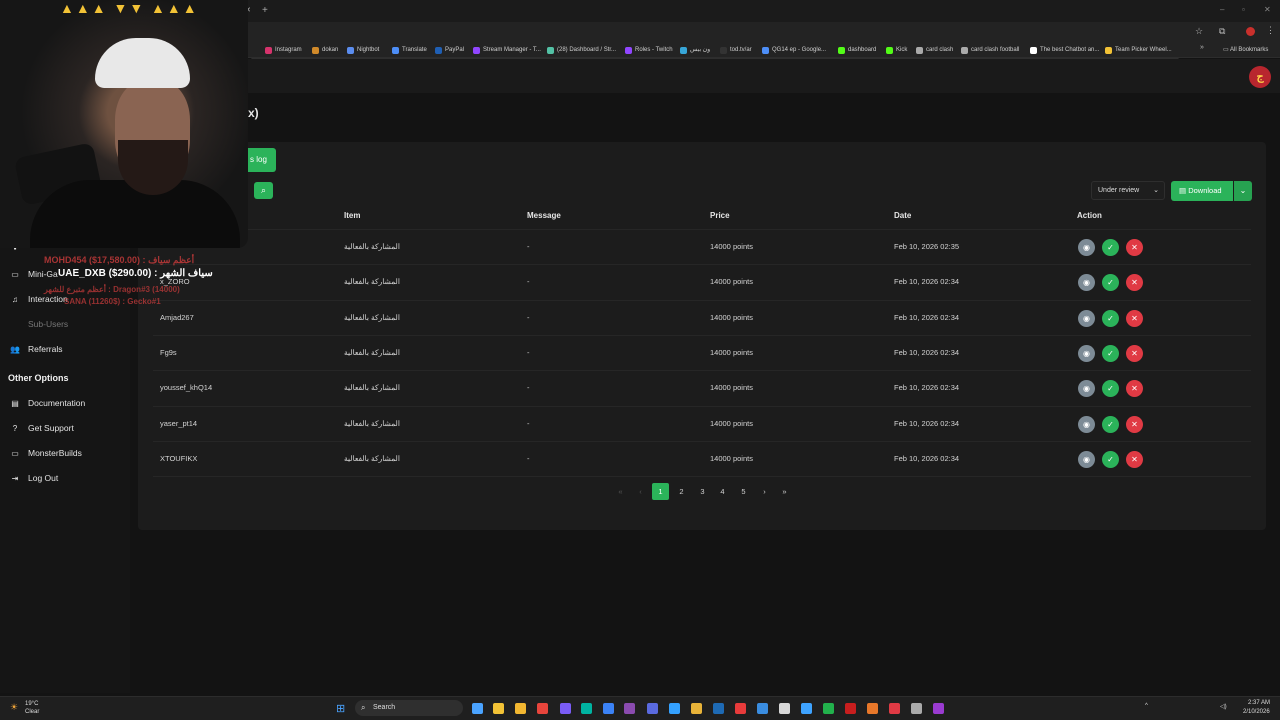 This screenshot has width=1280, height=720. What do you see at coordinates (702, 491) in the screenshot?
I see `pagination-page: 3` at bounding box center [702, 491].